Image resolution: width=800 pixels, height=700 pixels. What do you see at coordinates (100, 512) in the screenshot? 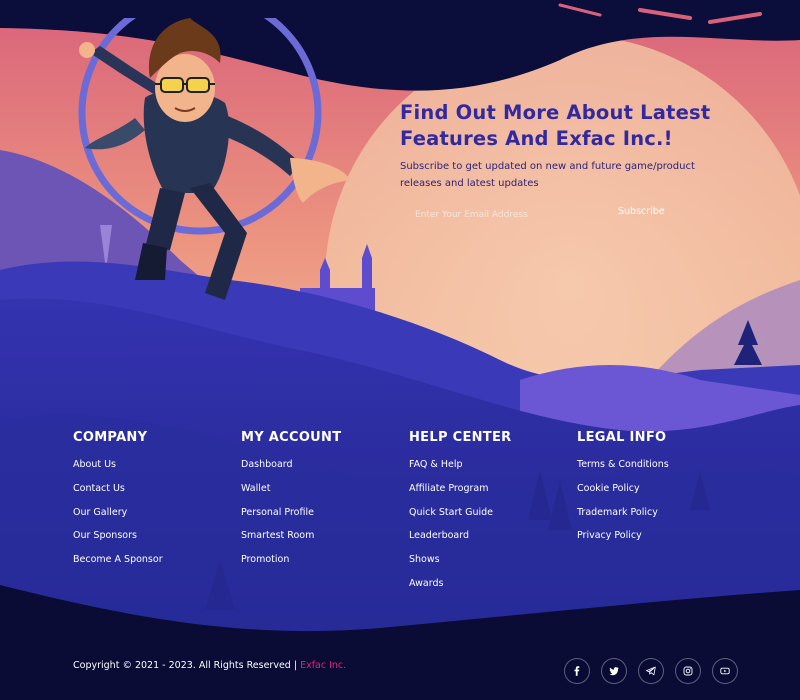
I see `footer-link-our-gallery: Our Gallery` at bounding box center [100, 512].